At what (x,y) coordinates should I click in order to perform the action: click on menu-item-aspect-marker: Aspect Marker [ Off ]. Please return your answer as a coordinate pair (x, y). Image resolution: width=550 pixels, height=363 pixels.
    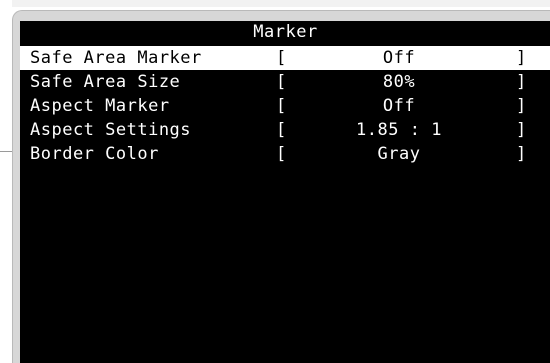
    Looking at the image, I should click on (285, 106).